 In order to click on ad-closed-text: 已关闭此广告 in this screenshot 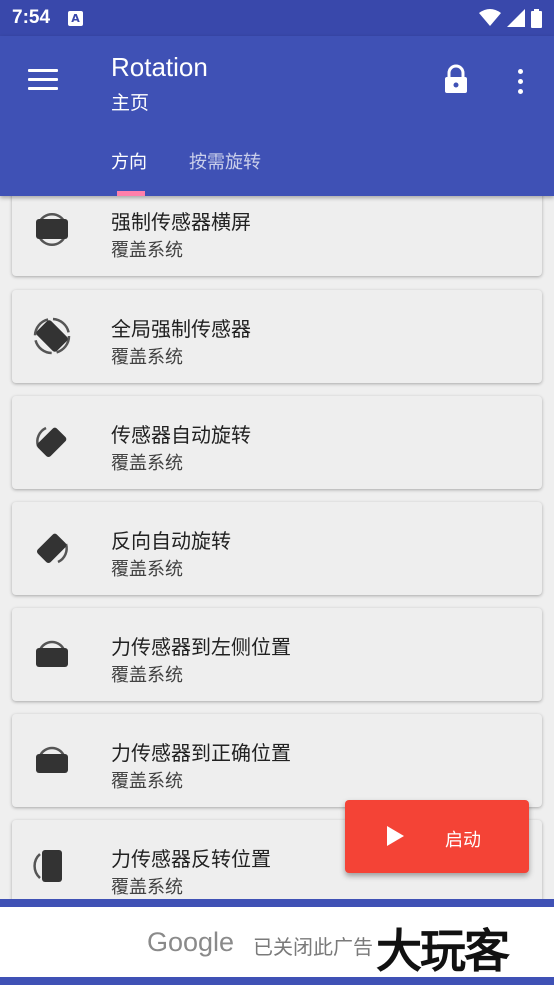, I will do `click(313, 947)`.